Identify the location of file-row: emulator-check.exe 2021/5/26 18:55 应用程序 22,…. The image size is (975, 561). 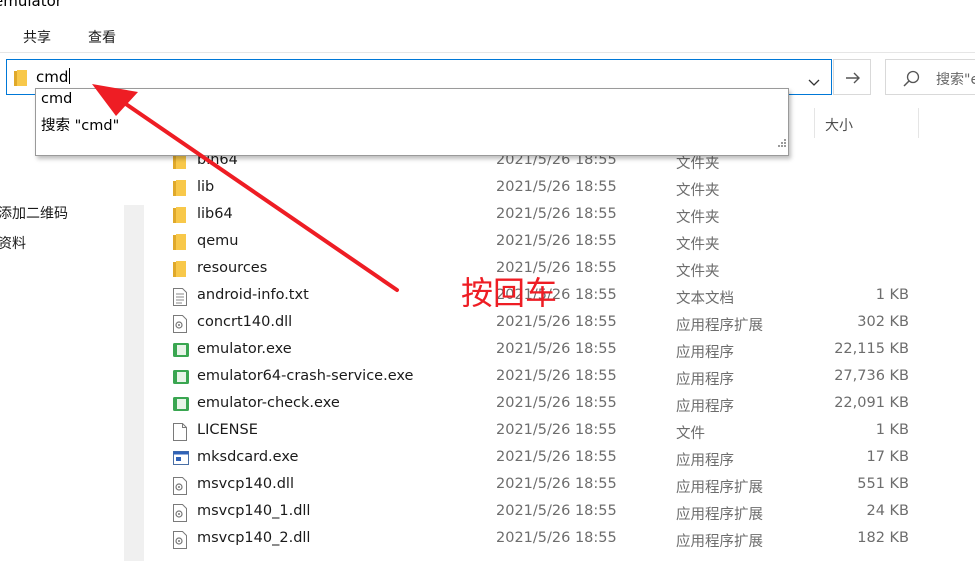
(559, 404).